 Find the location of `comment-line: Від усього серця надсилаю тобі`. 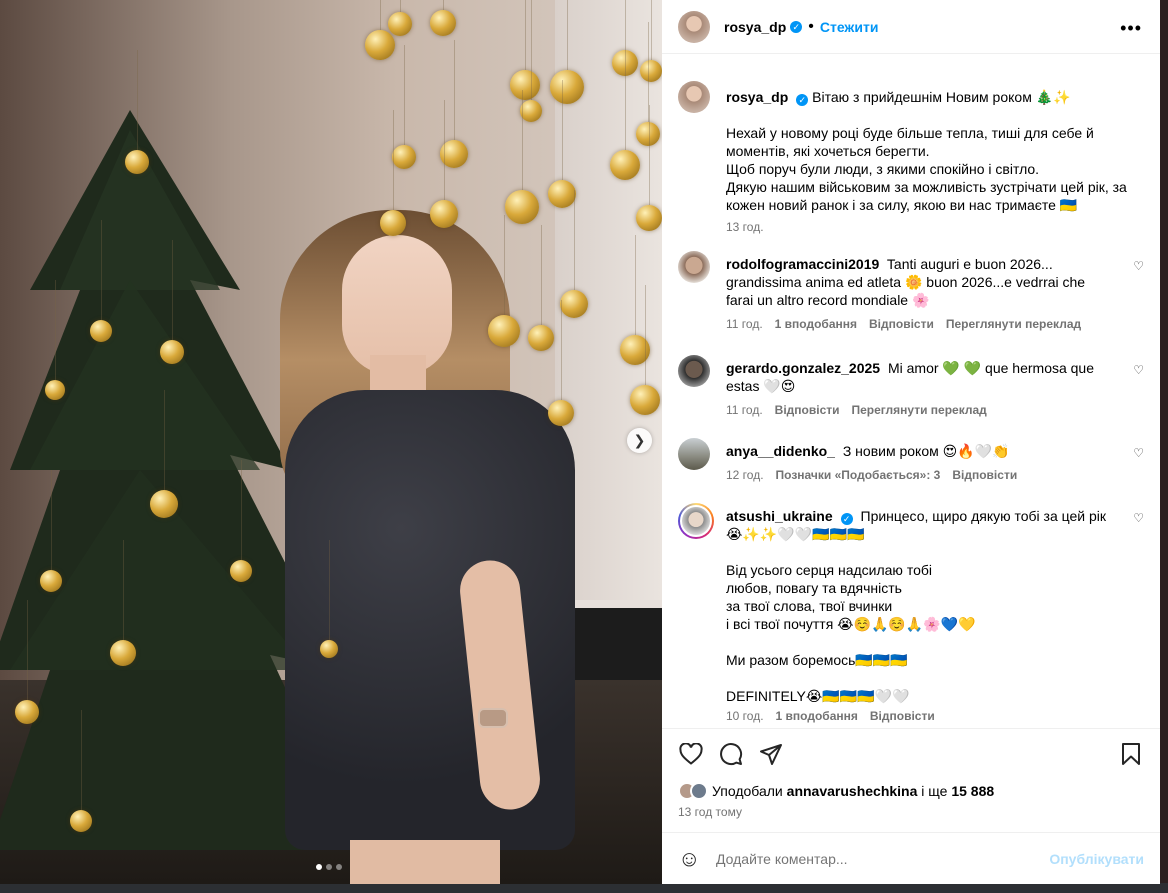

comment-line: Від усього серця надсилаю тобі is located at coordinates (829, 570).